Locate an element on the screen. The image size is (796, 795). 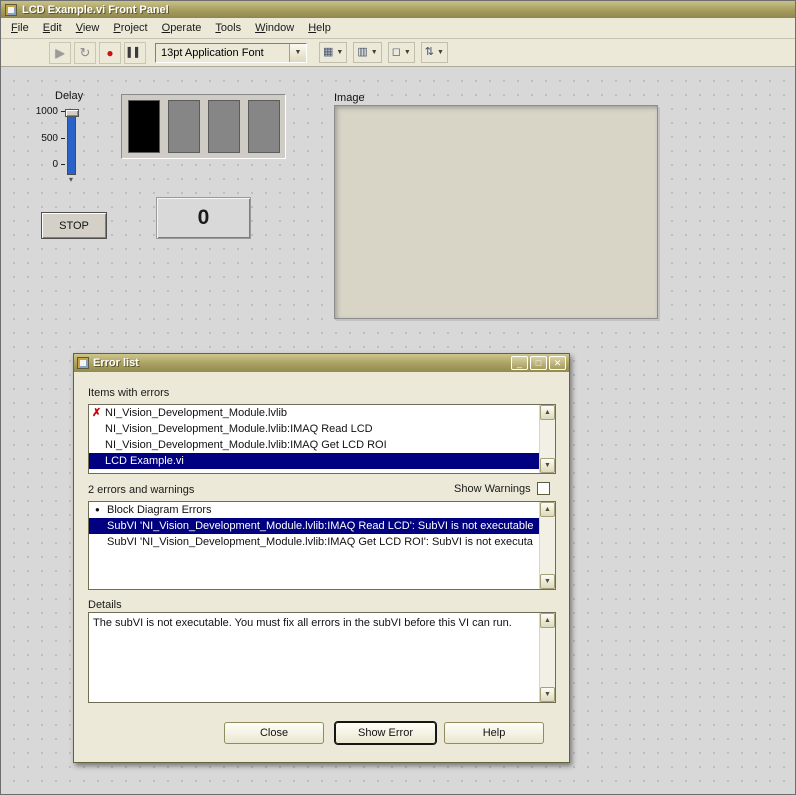
align-objects-dropdown: ▦ ▼ is located at coordinates (333, 52).